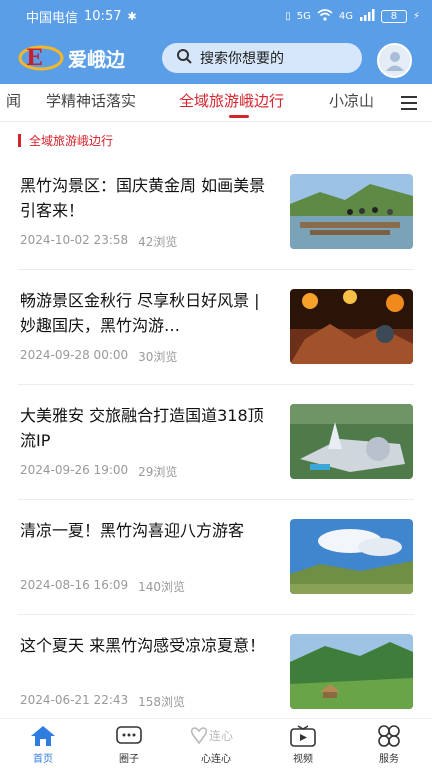 The image size is (432, 768). What do you see at coordinates (351, 100) in the screenshot?
I see `tab-xiaoliangshan: 小凉山` at bounding box center [351, 100].